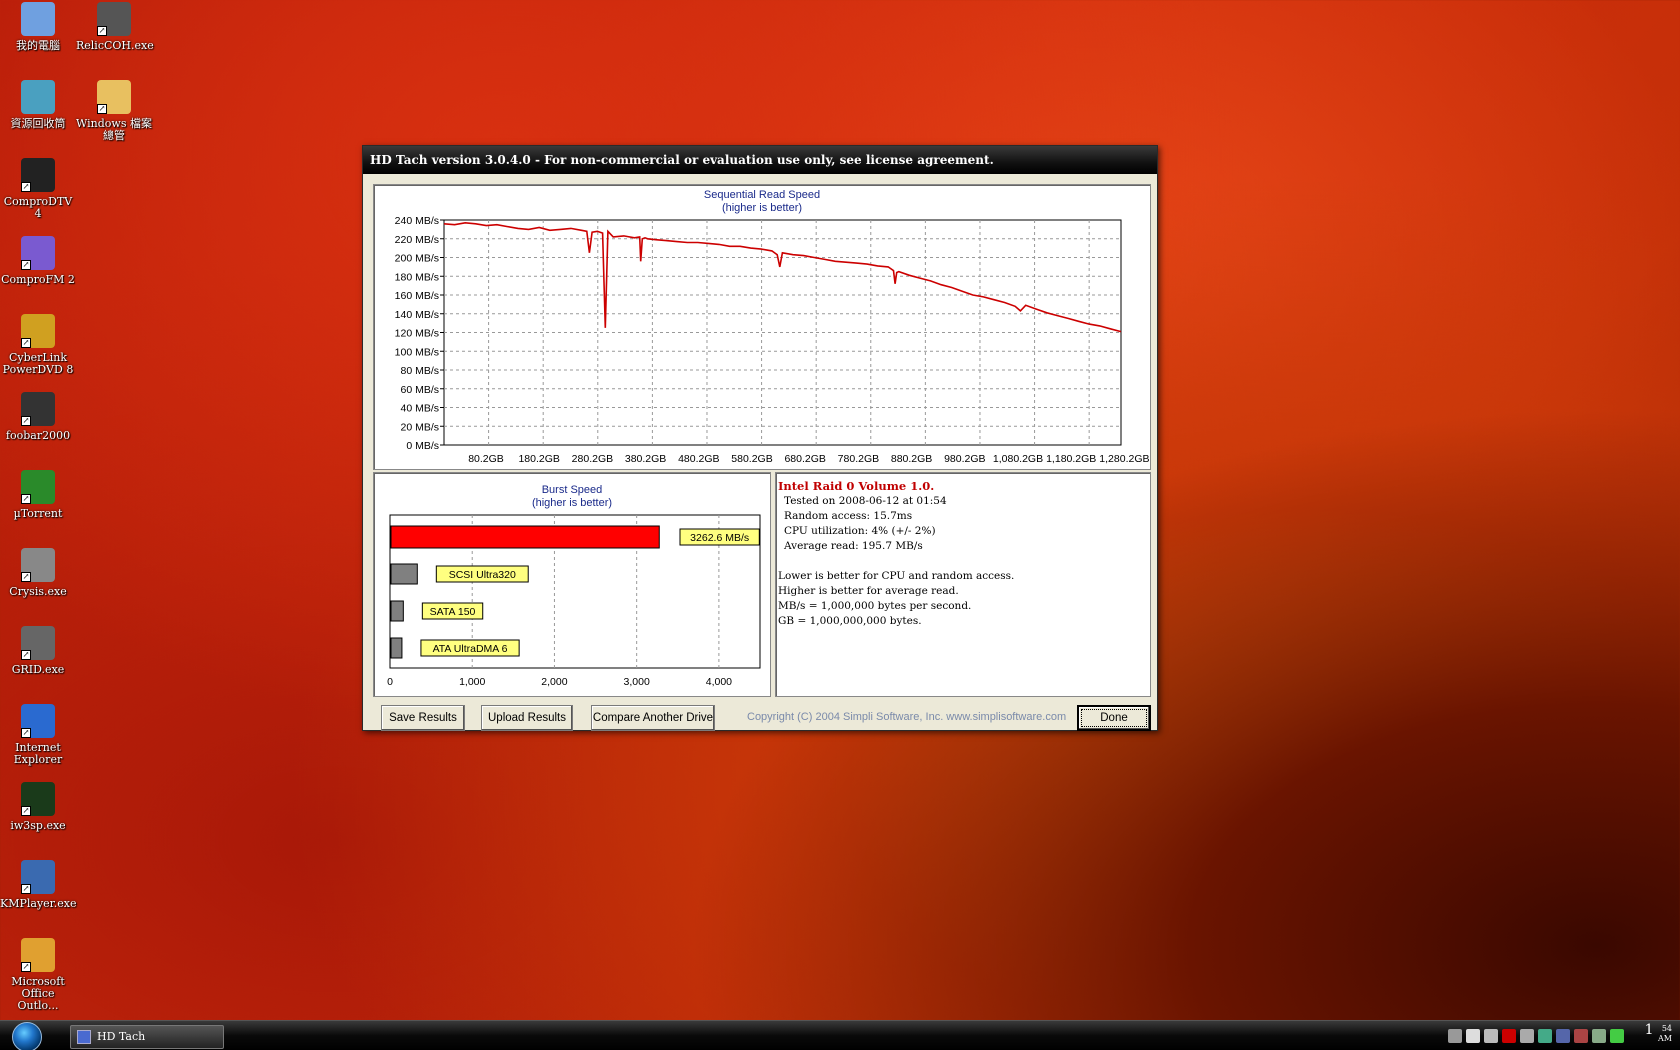 The image size is (1680, 1050). What do you see at coordinates (38, 487) in the screenshot?
I see `utorrent-icon: ↗` at bounding box center [38, 487].